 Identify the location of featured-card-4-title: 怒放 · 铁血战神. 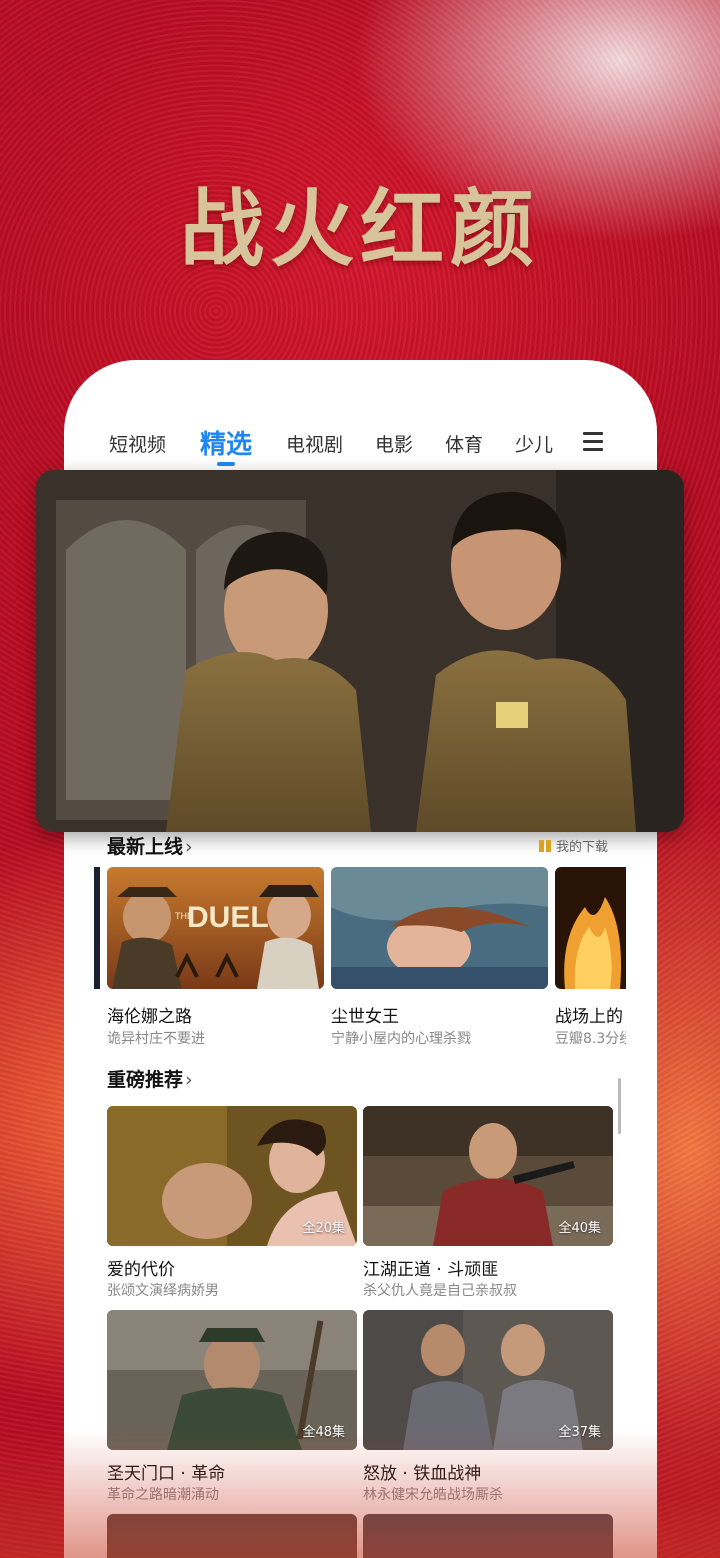
(488, 1471).